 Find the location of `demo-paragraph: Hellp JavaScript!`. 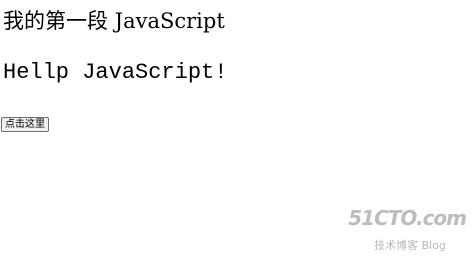

demo-paragraph: Hellp JavaScript! is located at coordinates (115, 72).